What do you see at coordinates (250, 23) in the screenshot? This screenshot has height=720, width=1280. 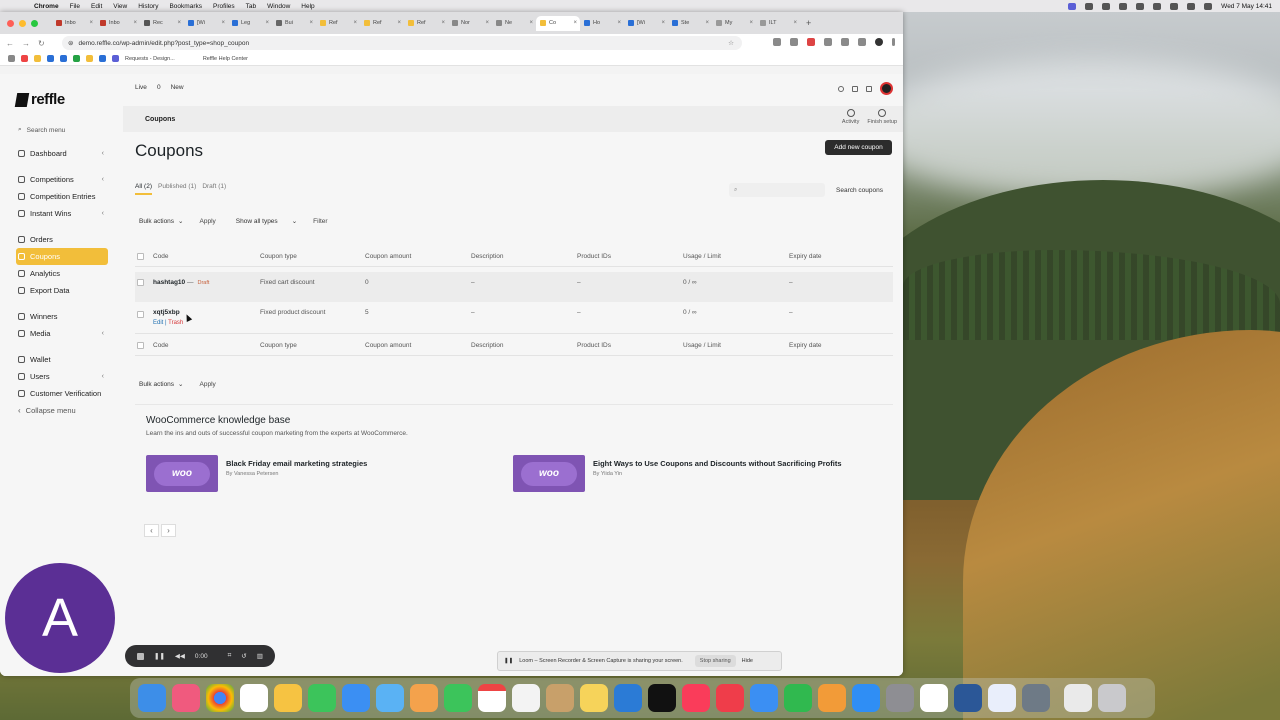 I see `browser-tab: Leg ×` at bounding box center [250, 23].